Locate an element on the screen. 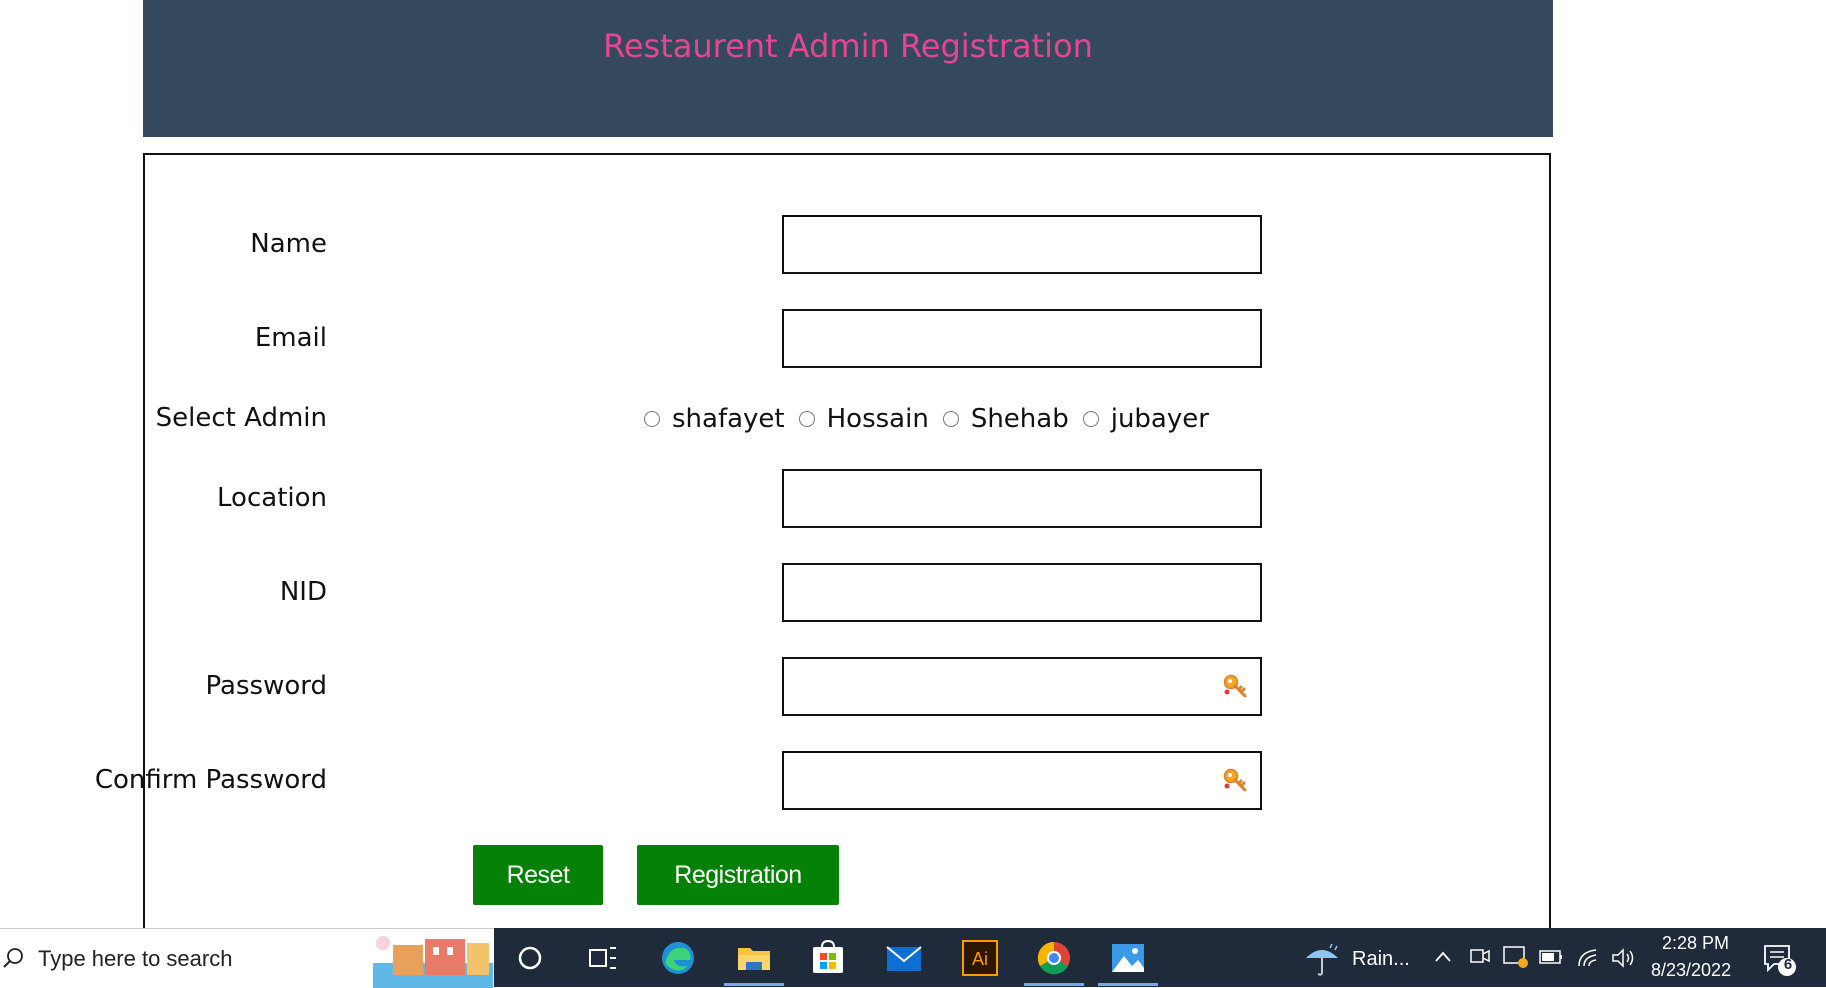  admin-option-shehab: Shehab is located at coordinates (1005, 419).